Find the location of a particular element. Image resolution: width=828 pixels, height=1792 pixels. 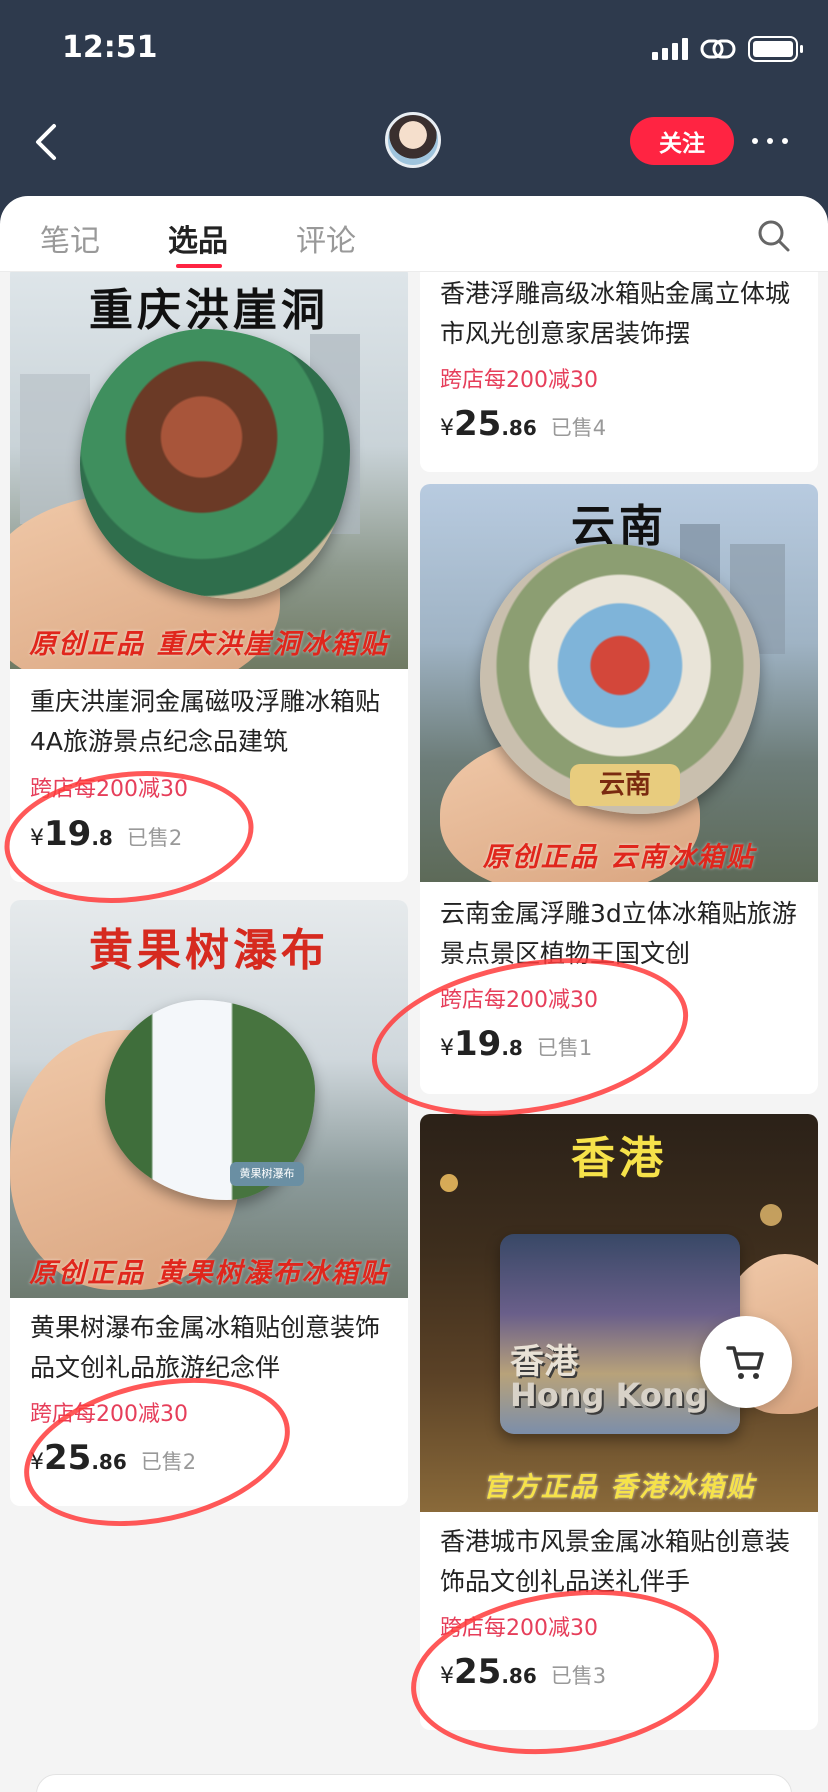

tab-products: 选品 is located at coordinates (198, 238).